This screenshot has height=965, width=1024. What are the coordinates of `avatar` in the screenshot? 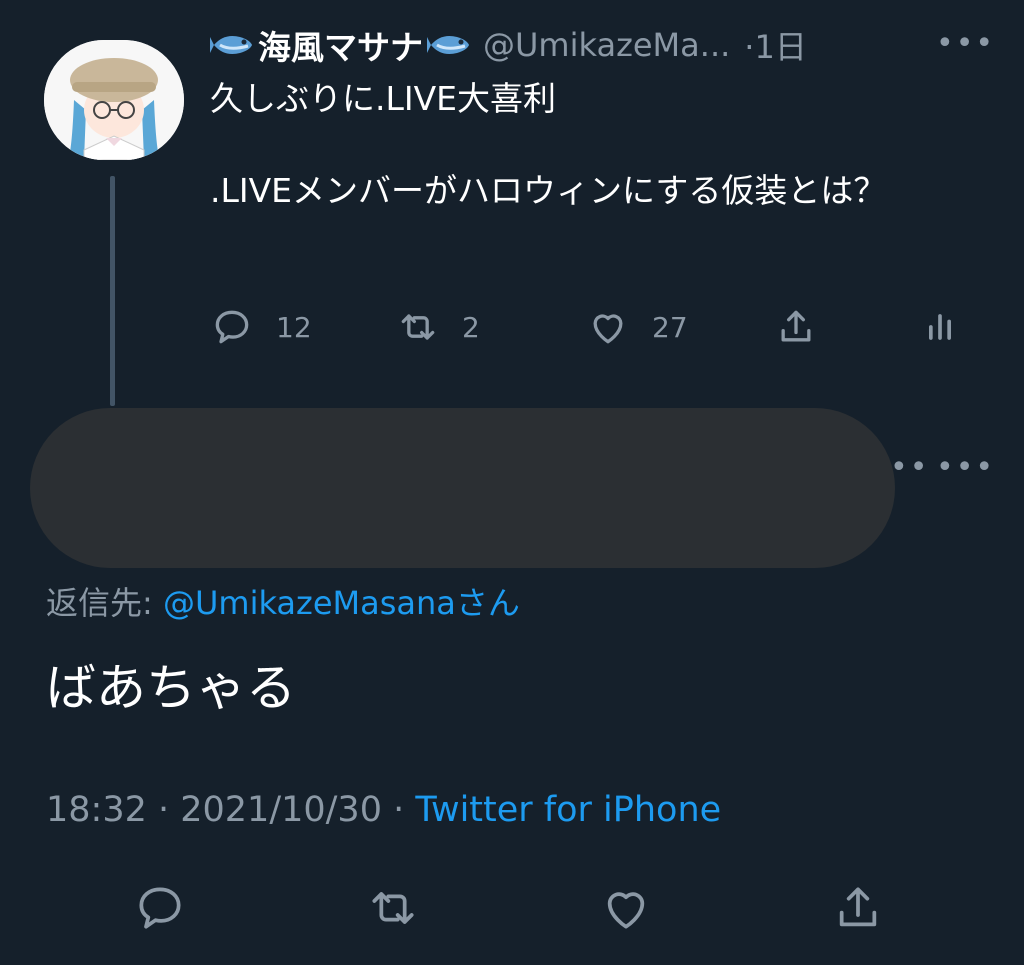 It's located at (114, 100).